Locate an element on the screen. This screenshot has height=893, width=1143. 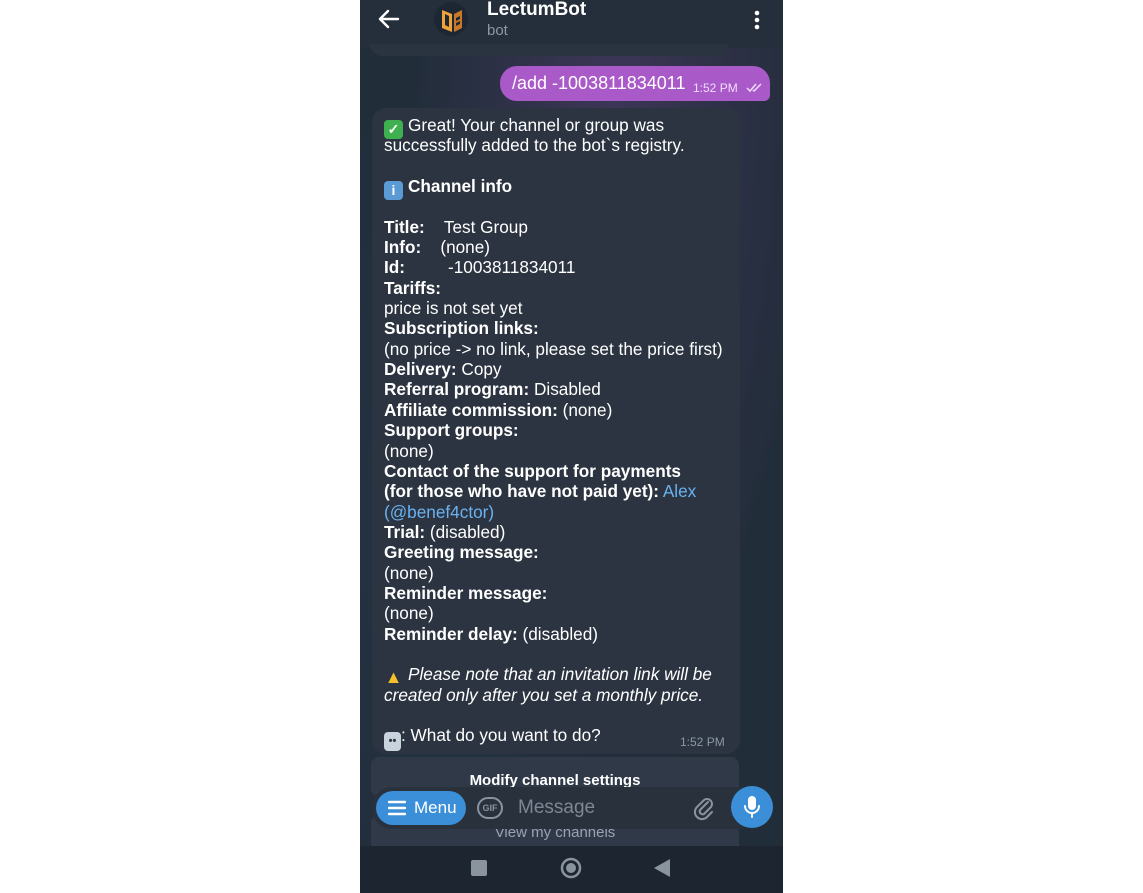
chat-title: LectumBot is located at coordinates (536, 10).